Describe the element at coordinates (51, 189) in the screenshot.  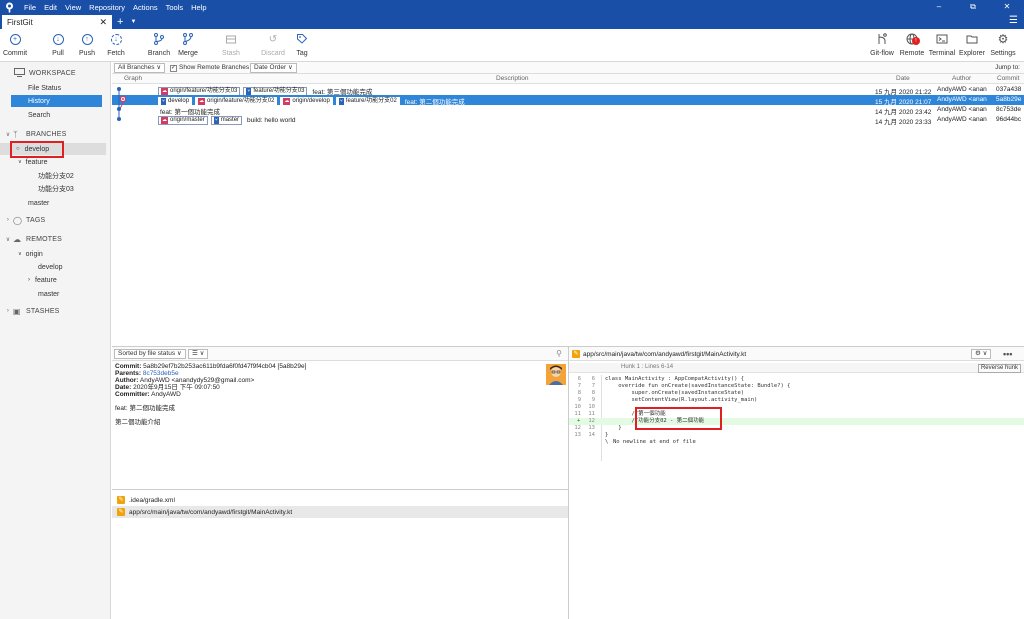
I see `sidebar-branch-feature-03: 功能分支03` at that location.